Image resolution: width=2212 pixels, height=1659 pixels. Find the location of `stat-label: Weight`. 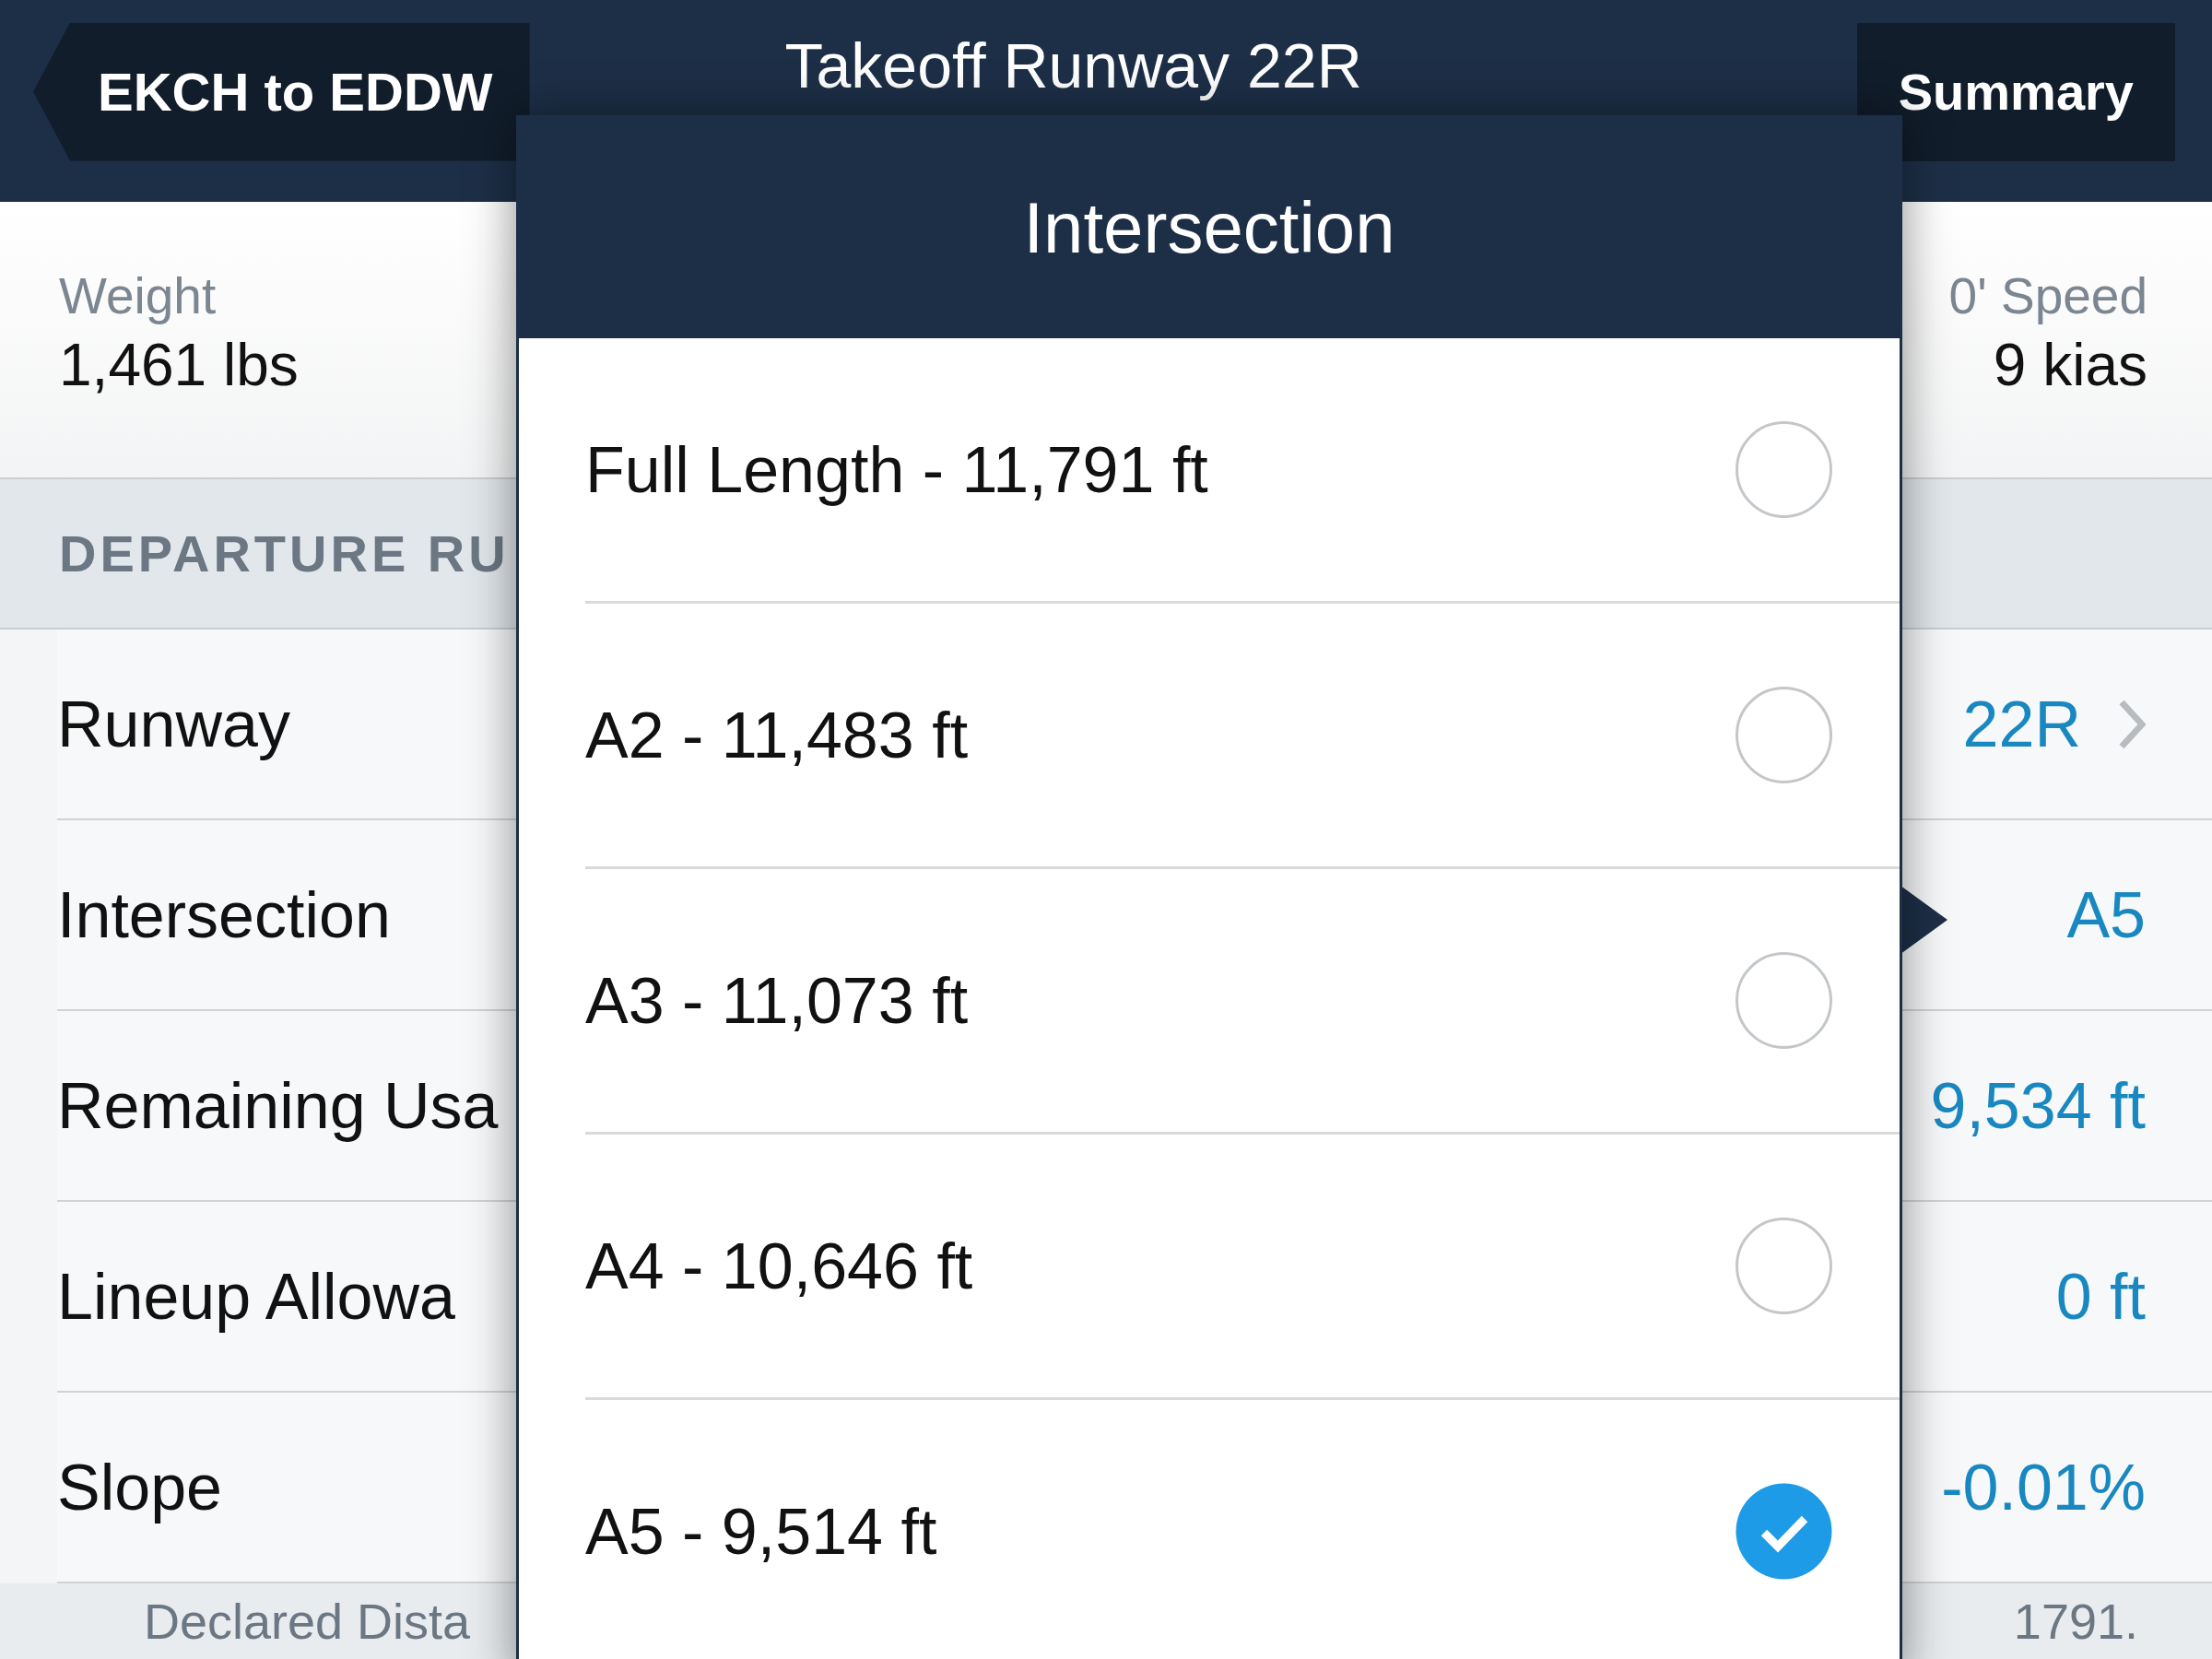

stat-label: Weight is located at coordinates (138, 295).